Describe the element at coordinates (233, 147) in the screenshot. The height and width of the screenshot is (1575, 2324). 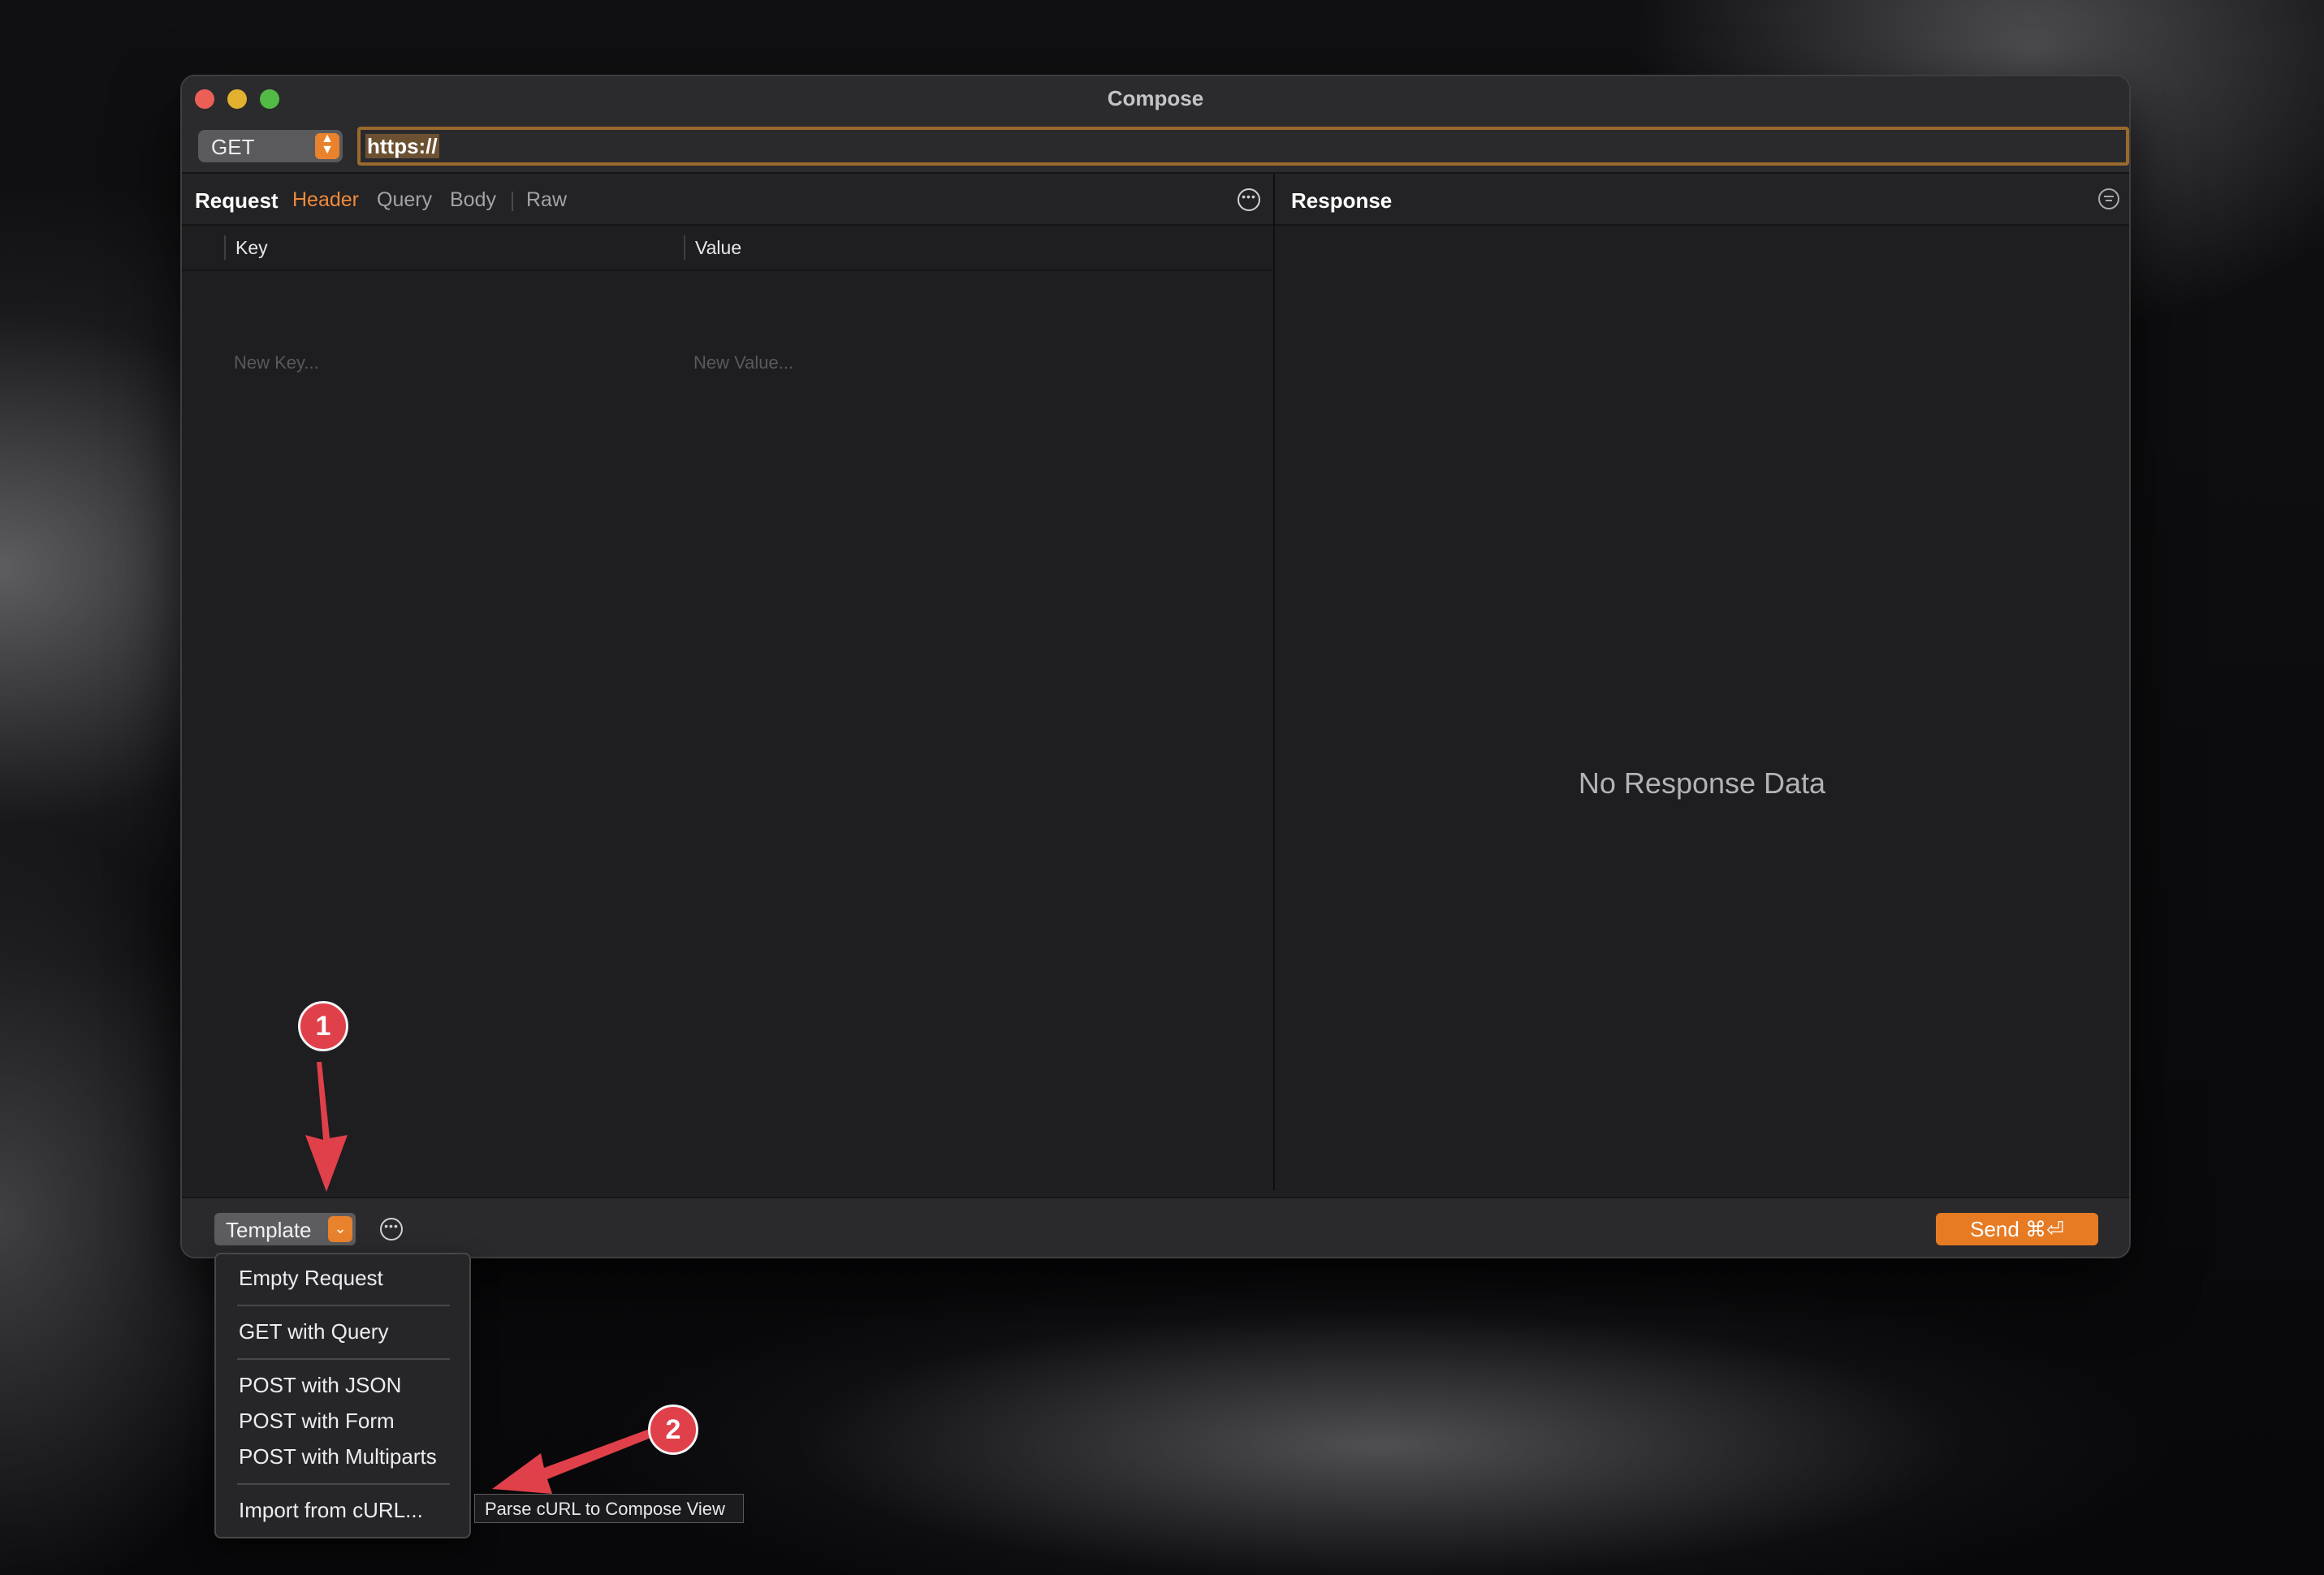
I see `http-method-label: GET` at that location.